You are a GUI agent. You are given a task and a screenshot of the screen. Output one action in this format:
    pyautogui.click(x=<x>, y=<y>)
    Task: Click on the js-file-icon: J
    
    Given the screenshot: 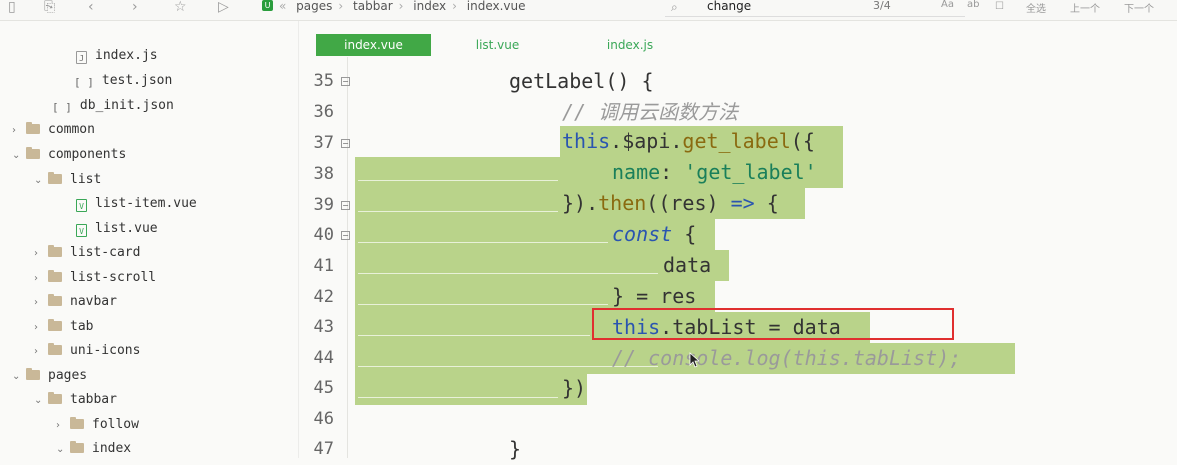 What is the action you would take?
    pyautogui.click(x=81, y=57)
    